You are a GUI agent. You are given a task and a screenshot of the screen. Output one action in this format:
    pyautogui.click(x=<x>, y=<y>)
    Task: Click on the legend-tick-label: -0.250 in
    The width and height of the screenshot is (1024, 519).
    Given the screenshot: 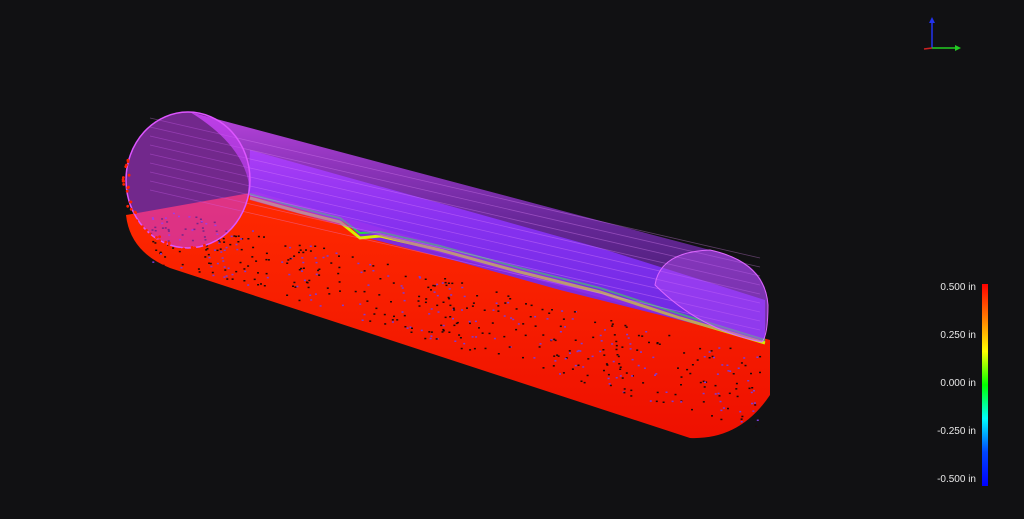 What is the action you would take?
    pyautogui.click(x=956, y=431)
    